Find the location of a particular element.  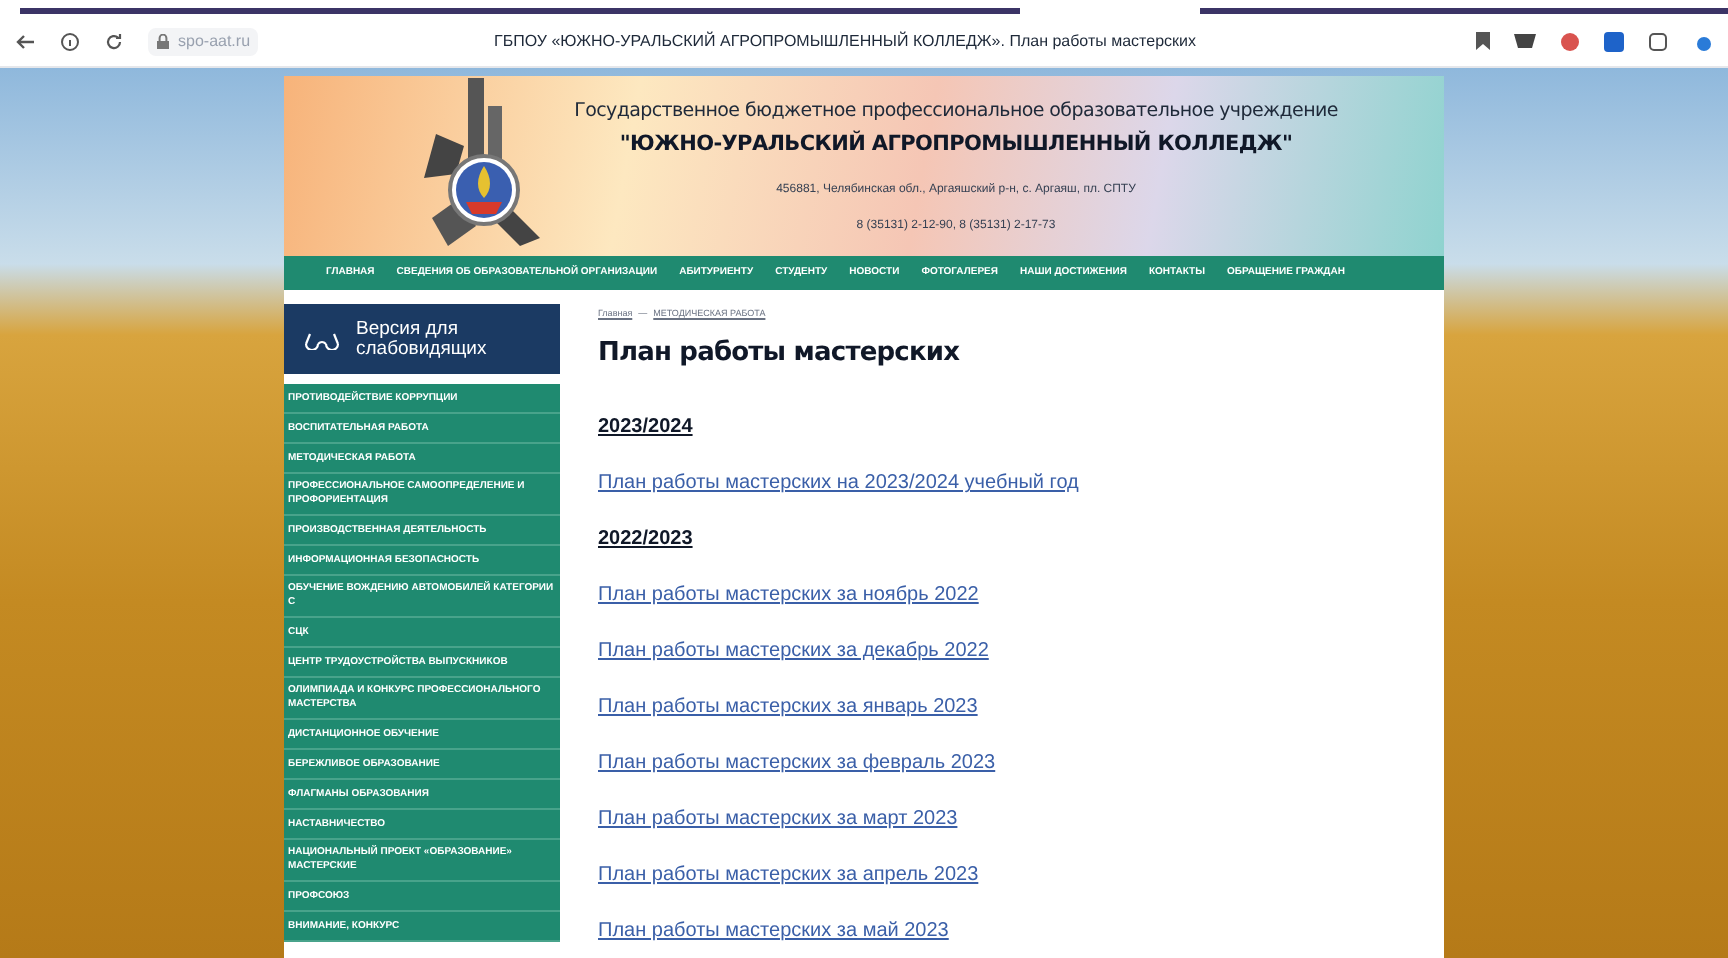

plan-link: План работы мастерских за март 2023 is located at coordinates (778, 820).